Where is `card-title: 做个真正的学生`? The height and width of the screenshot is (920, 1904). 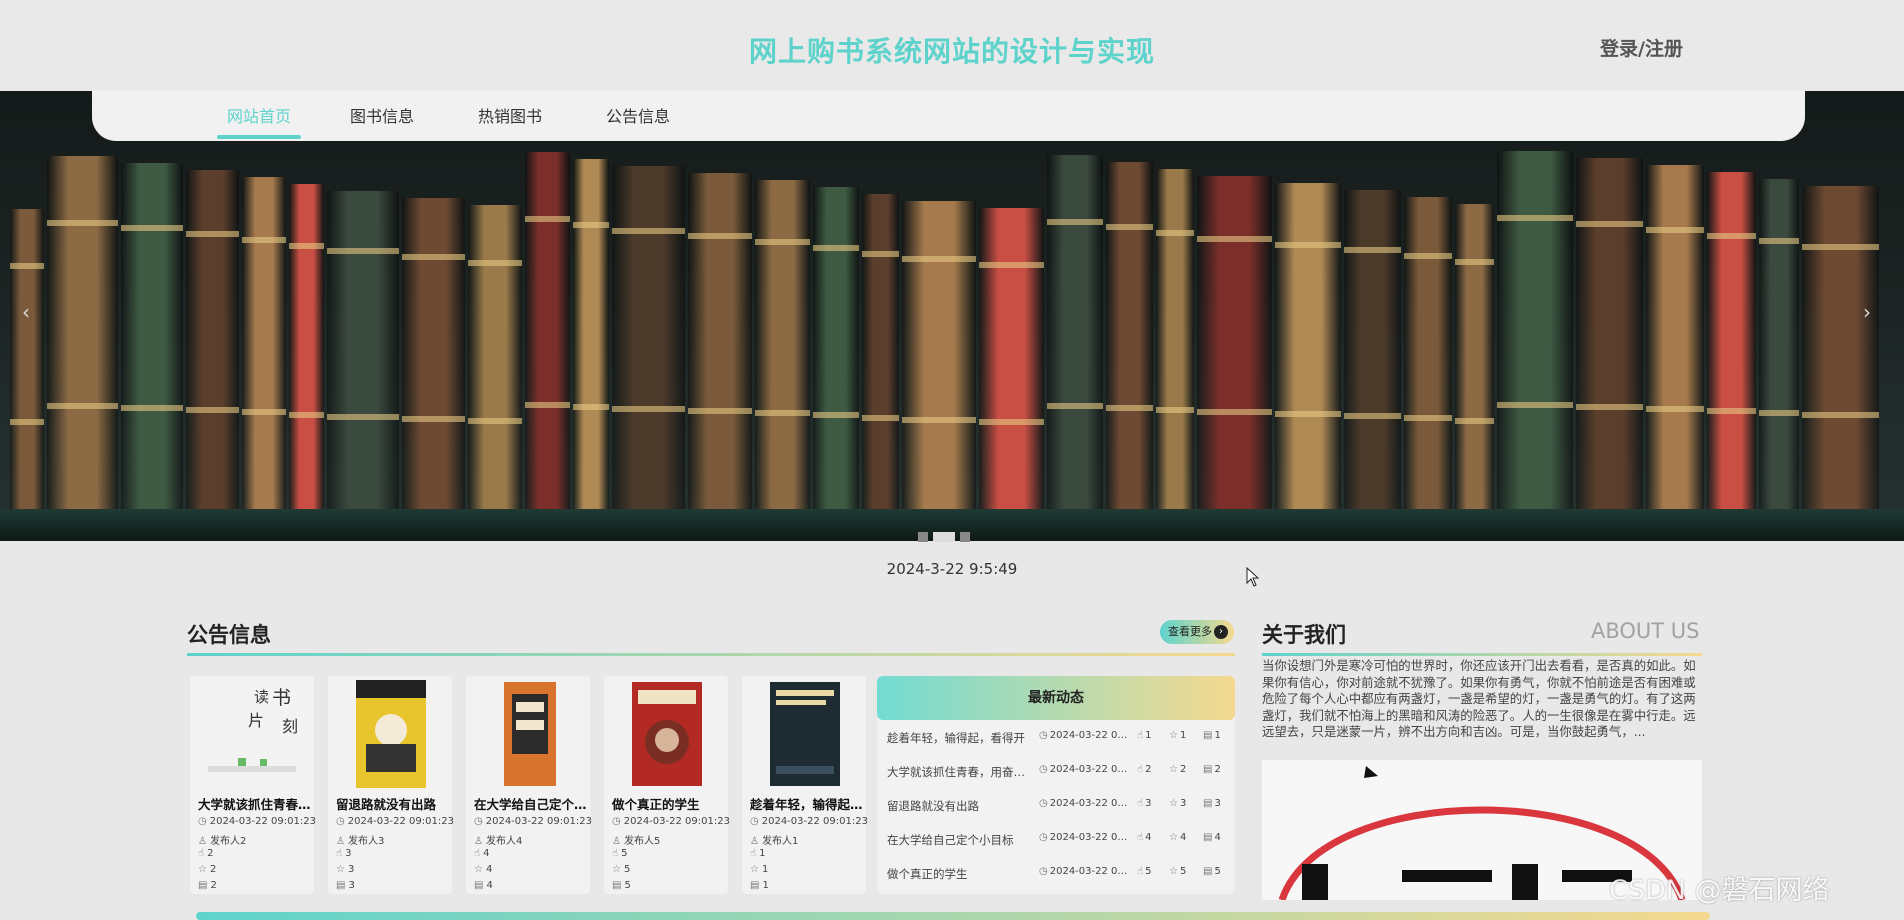 card-title: 做个真正的学生 is located at coordinates (656, 804).